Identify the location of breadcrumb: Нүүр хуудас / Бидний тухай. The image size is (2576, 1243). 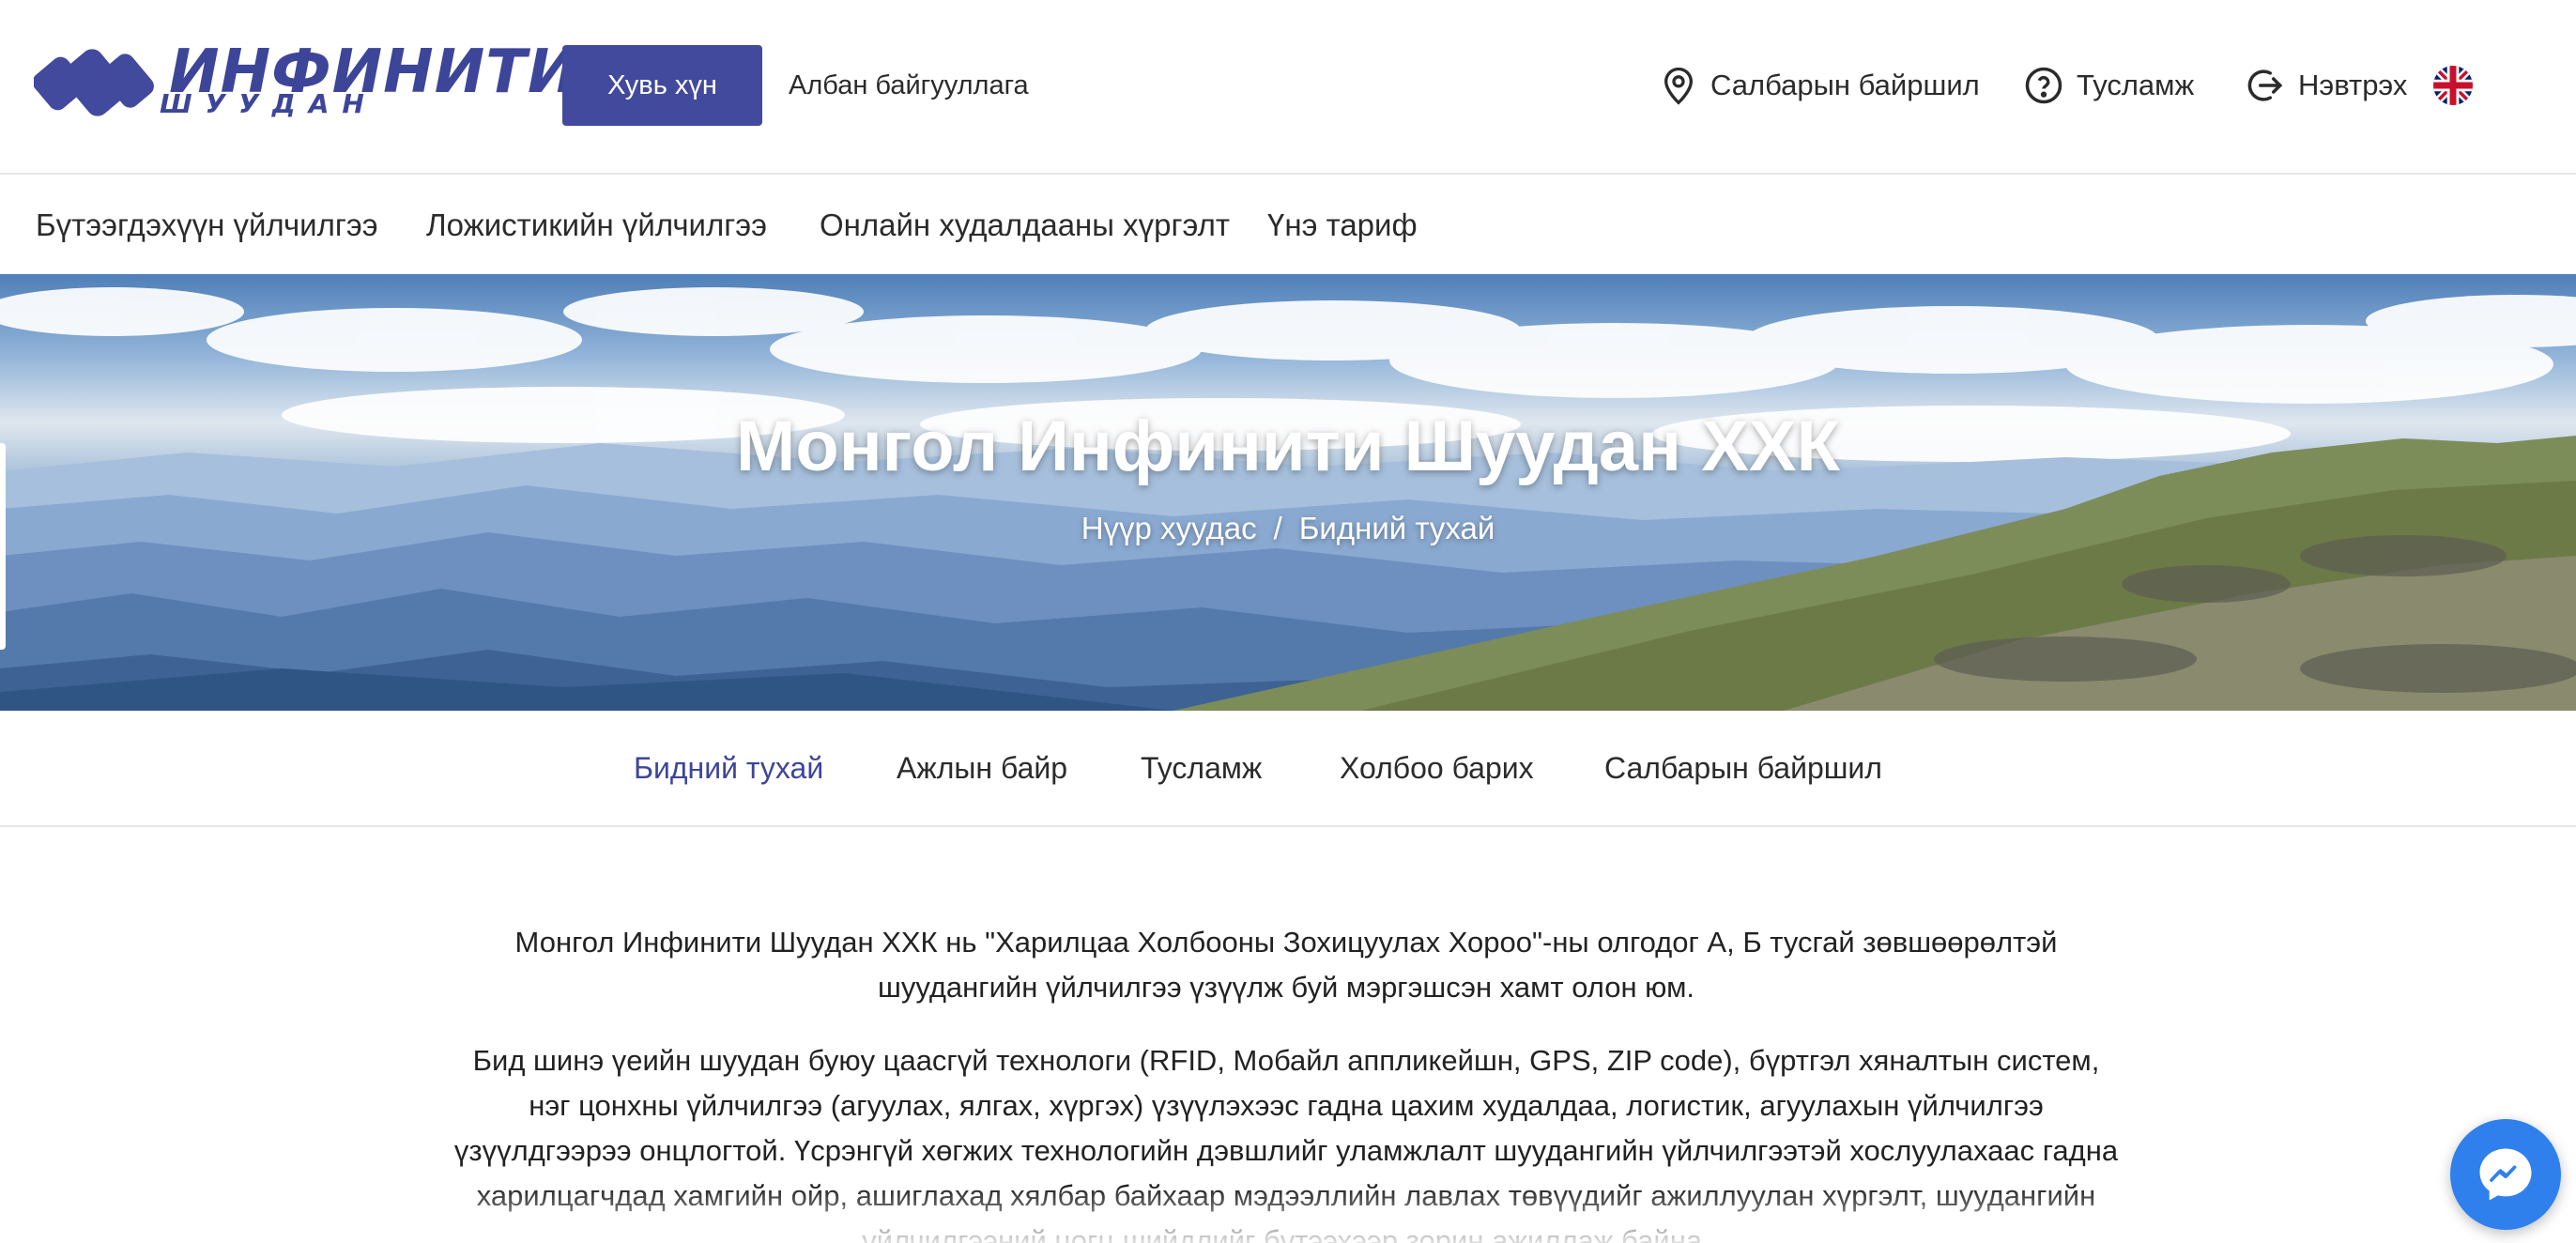
(1288, 529).